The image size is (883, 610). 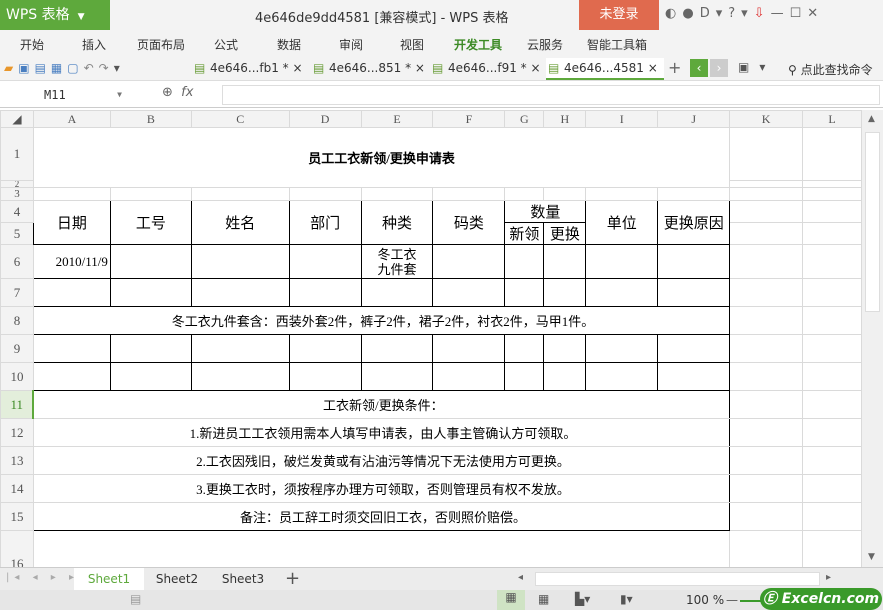 I want to click on col-header: B, so click(x=150, y=119).